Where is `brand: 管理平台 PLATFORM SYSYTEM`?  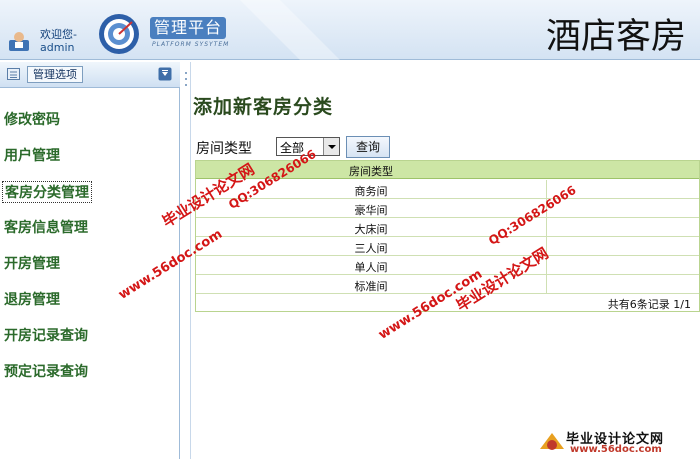
brand: 管理平台 PLATFORM SYSYTEM is located at coordinates (193, 36).